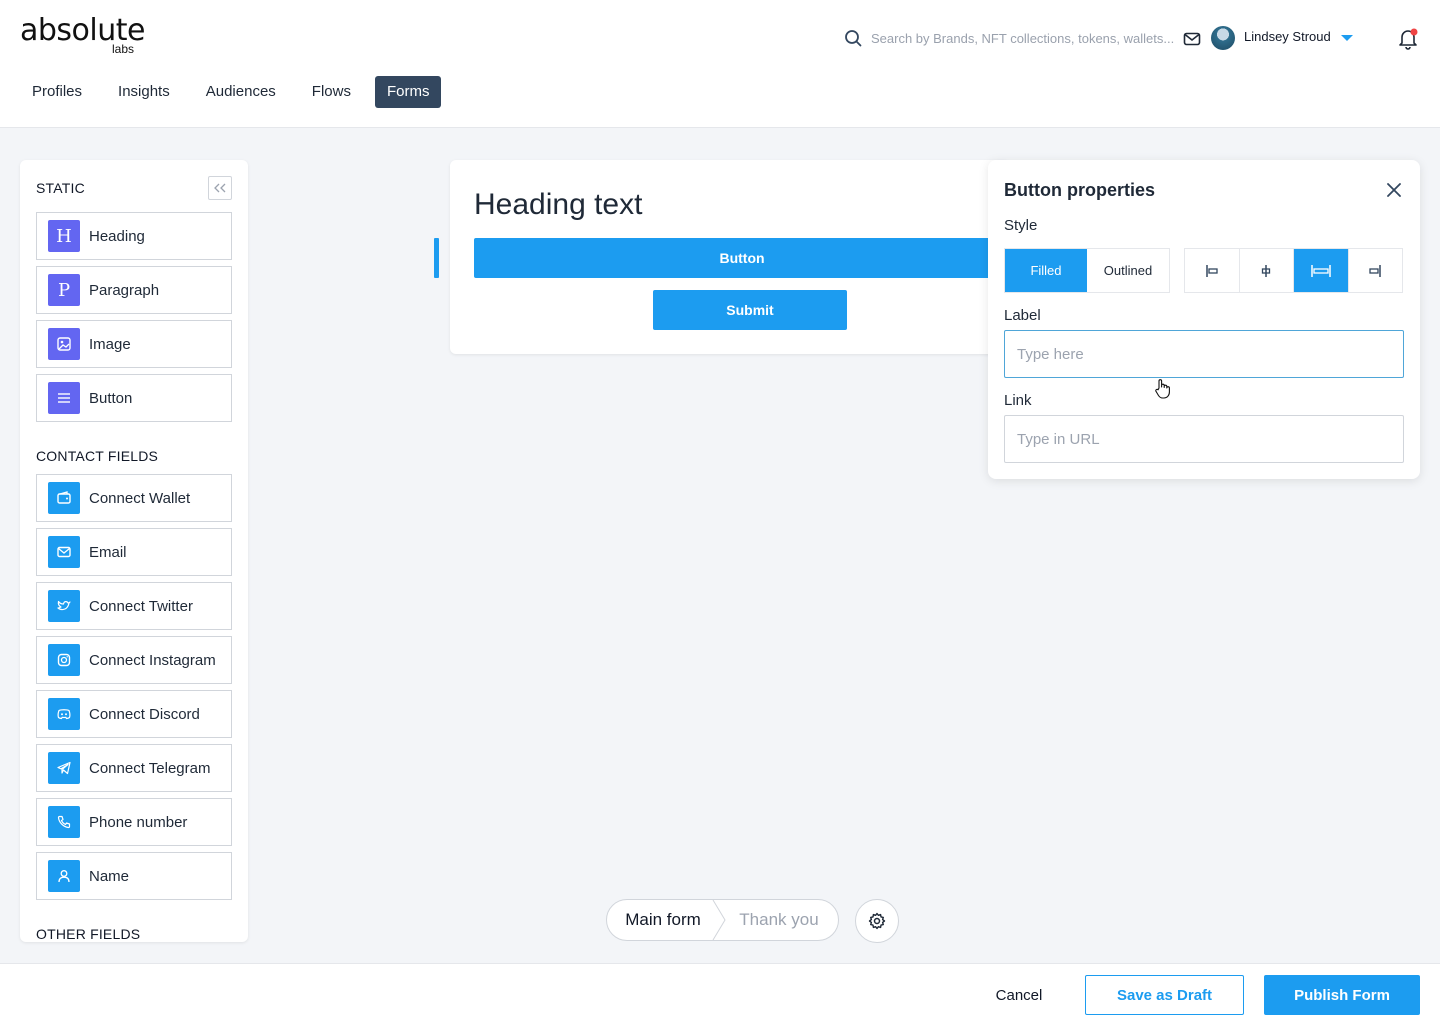  Describe the element at coordinates (853, 38) in the screenshot. I see `search-icon` at that location.